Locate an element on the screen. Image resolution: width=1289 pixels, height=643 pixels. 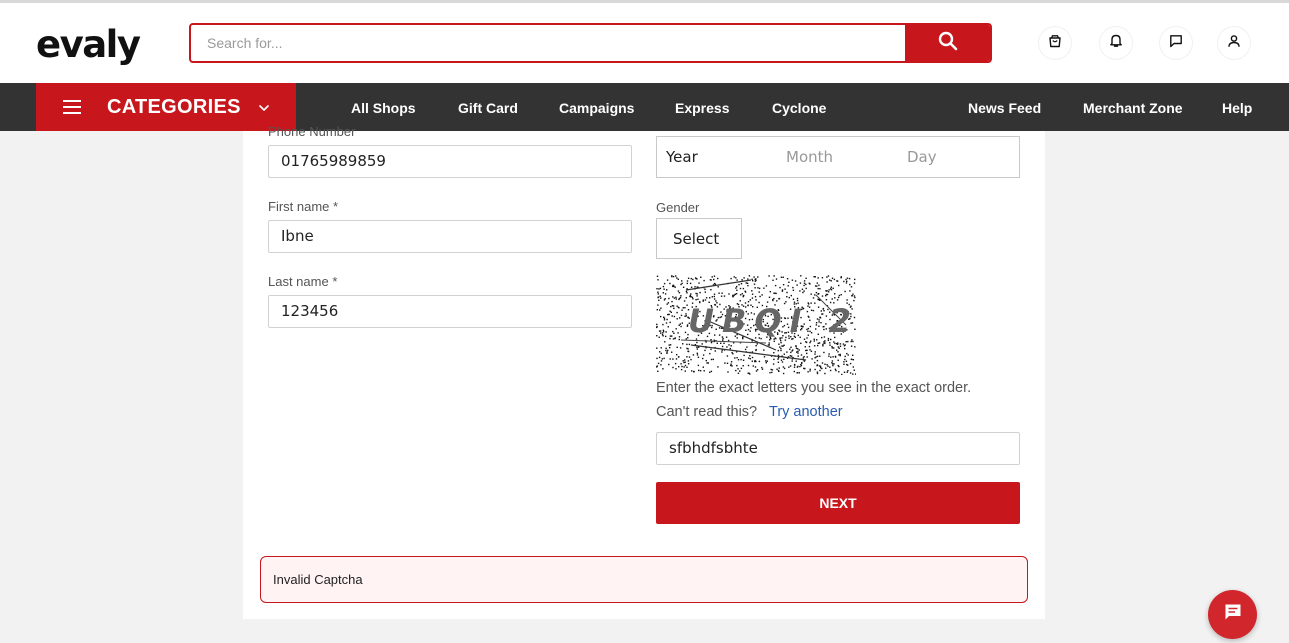
notifications-button is located at coordinates (1116, 43).